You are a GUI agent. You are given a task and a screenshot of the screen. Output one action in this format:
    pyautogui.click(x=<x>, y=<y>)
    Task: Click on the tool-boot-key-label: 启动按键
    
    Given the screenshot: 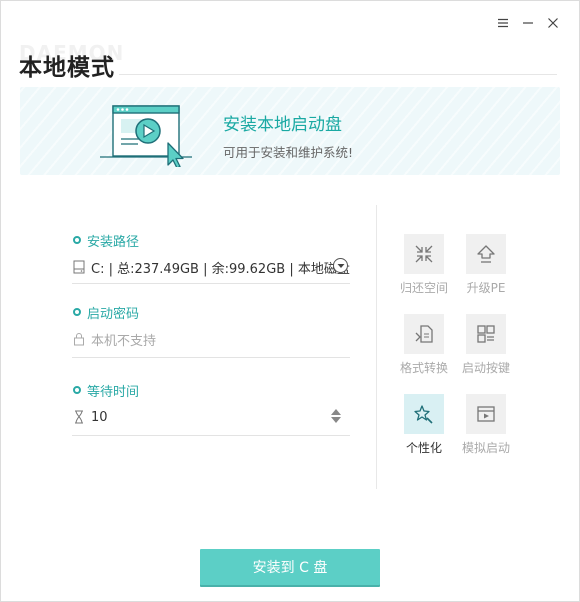 What is the action you would take?
    pyautogui.click(x=485, y=368)
    